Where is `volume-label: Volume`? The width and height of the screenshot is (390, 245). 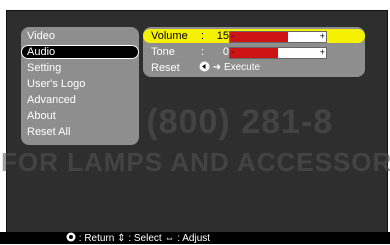 volume-label: Volume is located at coordinates (169, 36).